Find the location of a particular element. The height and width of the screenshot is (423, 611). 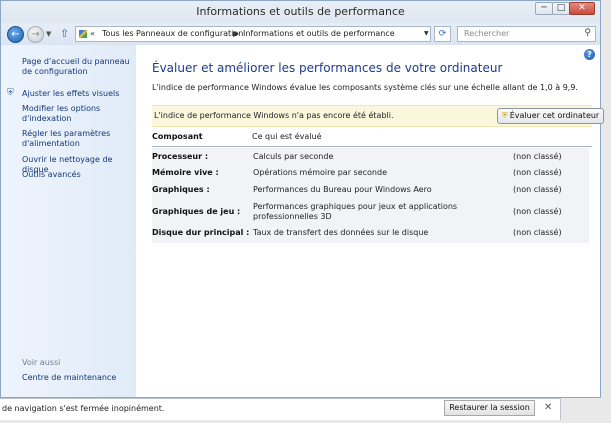

address-dropdown-icon: ▼ is located at coordinates (426, 33).